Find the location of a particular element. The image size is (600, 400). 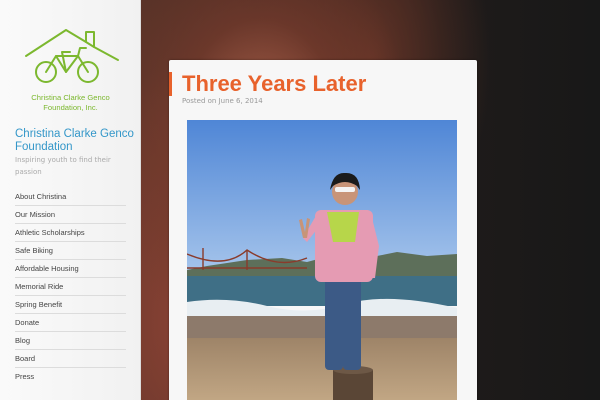

nav-item-our-mission: Our Mission is located at coordinates (70, 215).